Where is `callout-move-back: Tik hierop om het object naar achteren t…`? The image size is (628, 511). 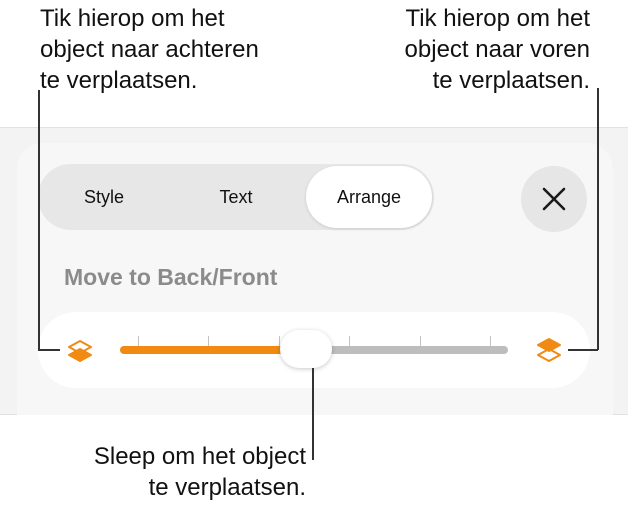
callout-move-back: Tik hierop om het object naar achteren t… is located at coordinates (190, 49).